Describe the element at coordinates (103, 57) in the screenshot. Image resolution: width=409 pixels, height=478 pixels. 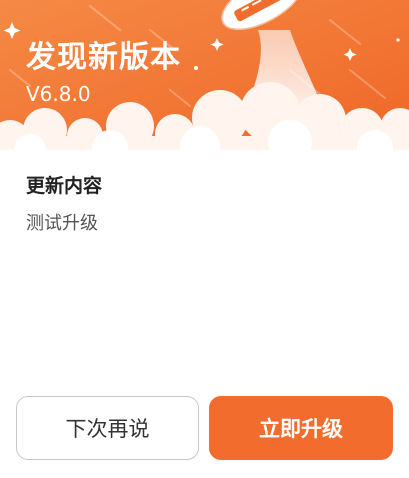
I see `update-title: 发现新版本` at that location.